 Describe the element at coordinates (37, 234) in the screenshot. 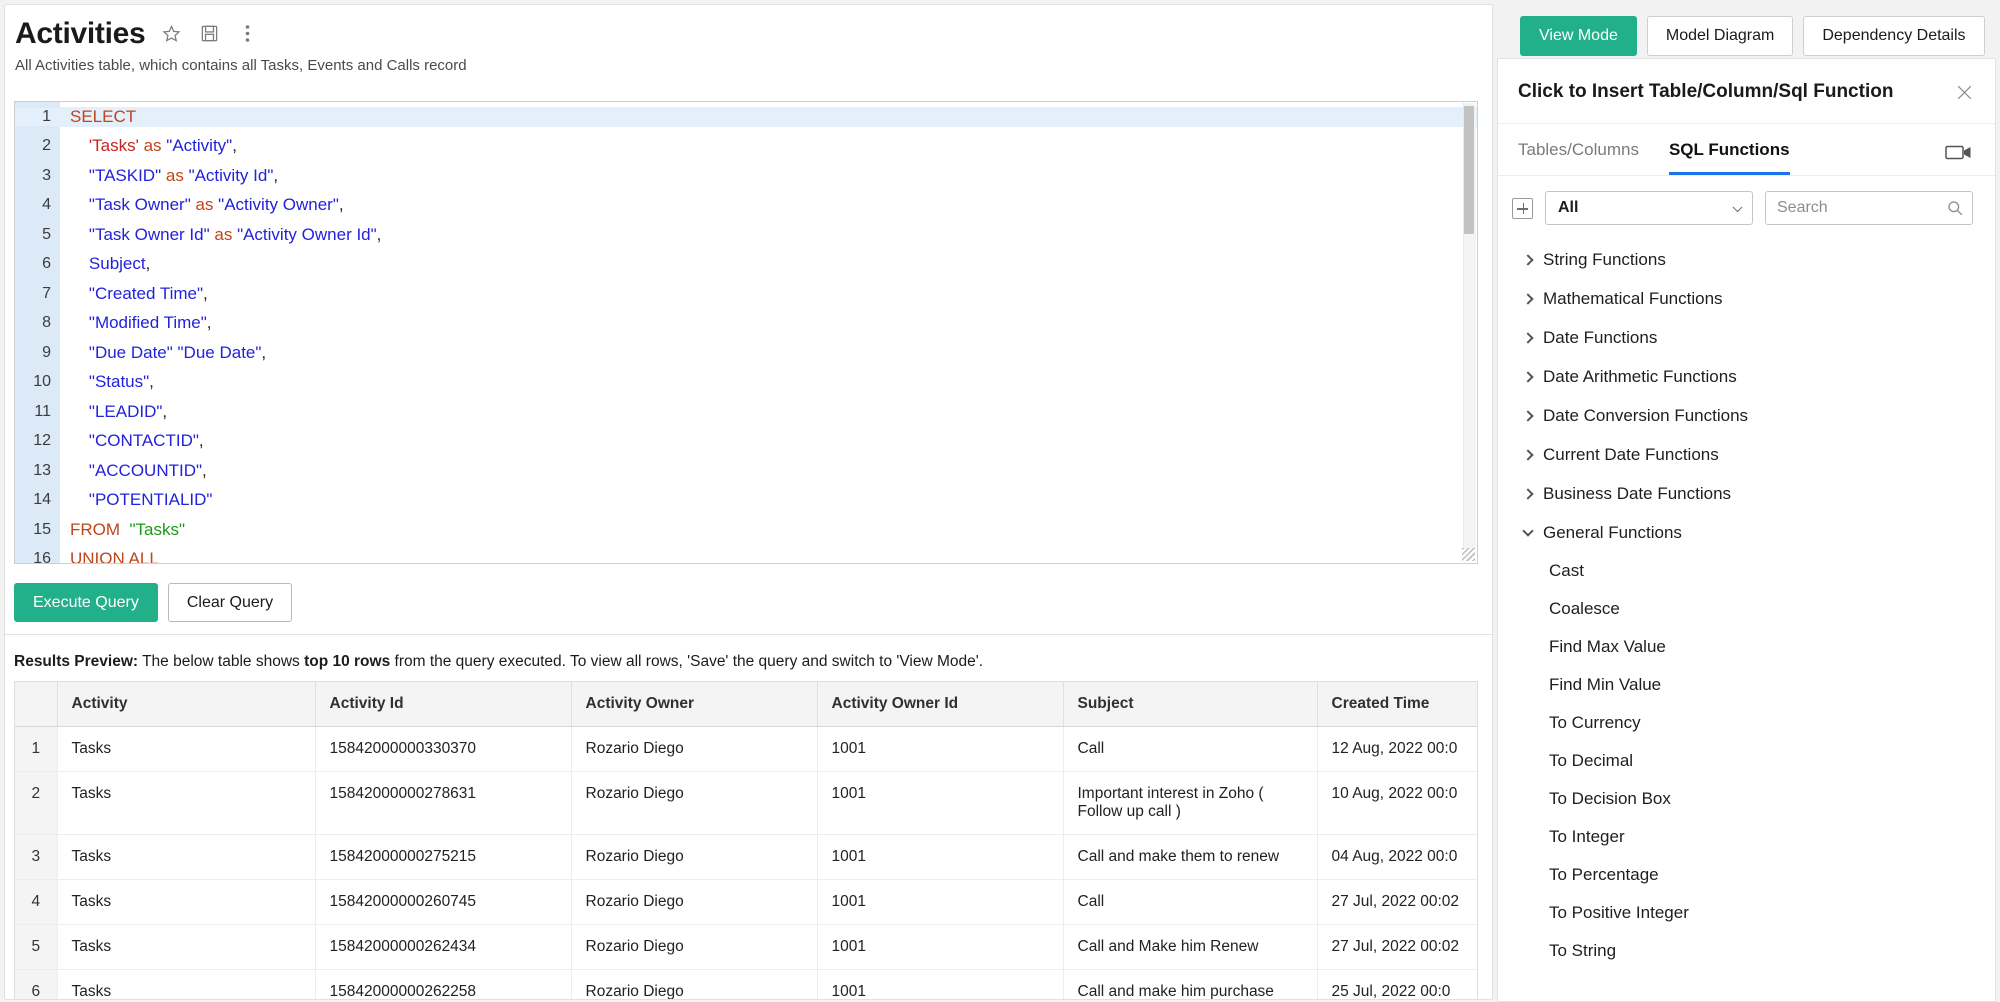

I see `line-number: 5` at that location.